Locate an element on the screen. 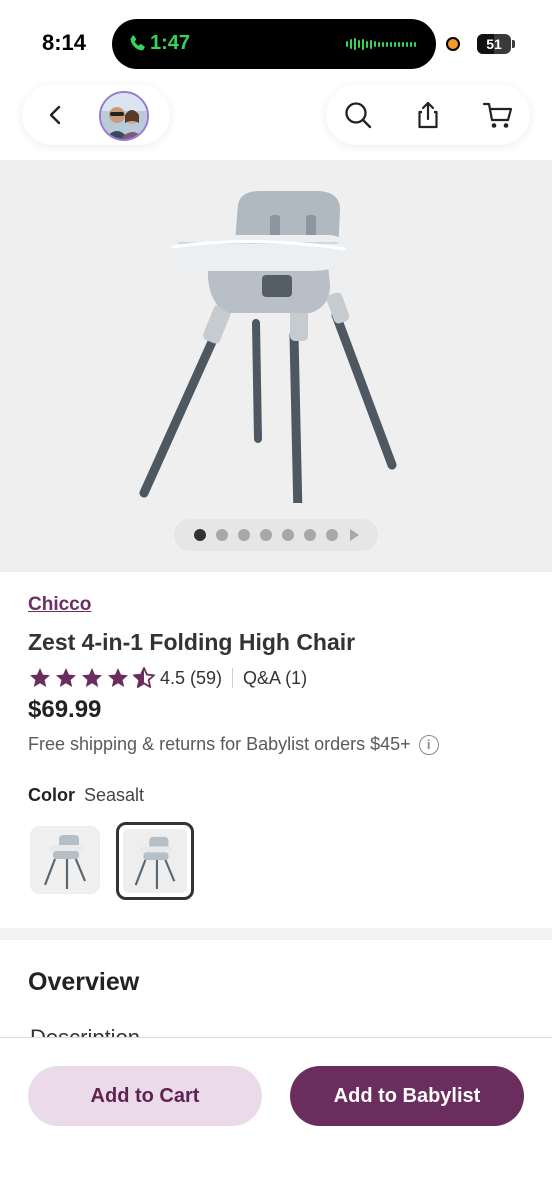  call-timer: 1:47 is located at coordinates (170, 43).